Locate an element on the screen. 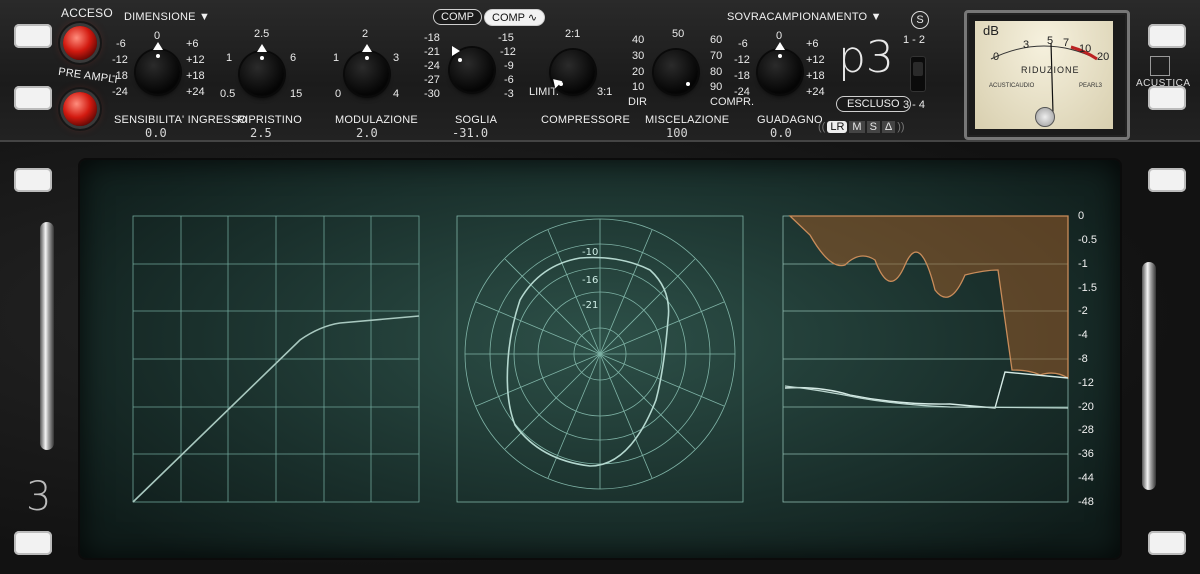 Image resolution: width=1200 pixels, height=574 pixels. polar-trace is located at coordinates (588, 361).